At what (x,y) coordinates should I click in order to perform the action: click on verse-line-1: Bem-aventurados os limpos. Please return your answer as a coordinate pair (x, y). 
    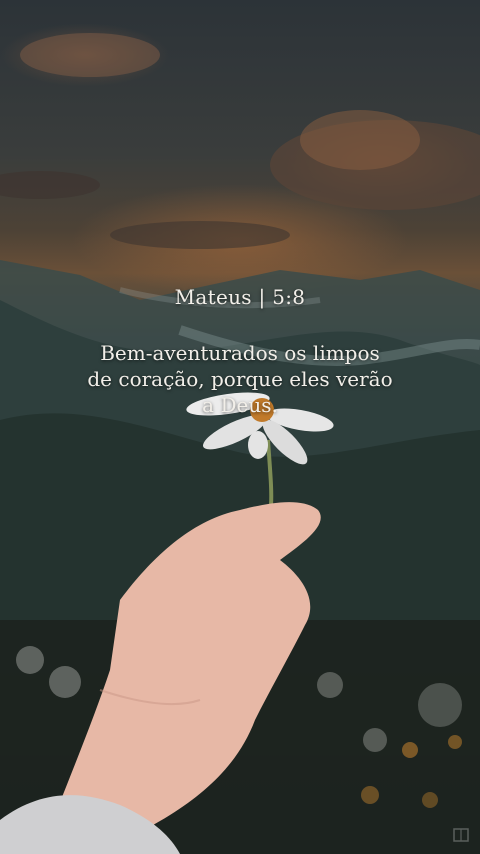
    Looking at the image, I should click on (240, 353).